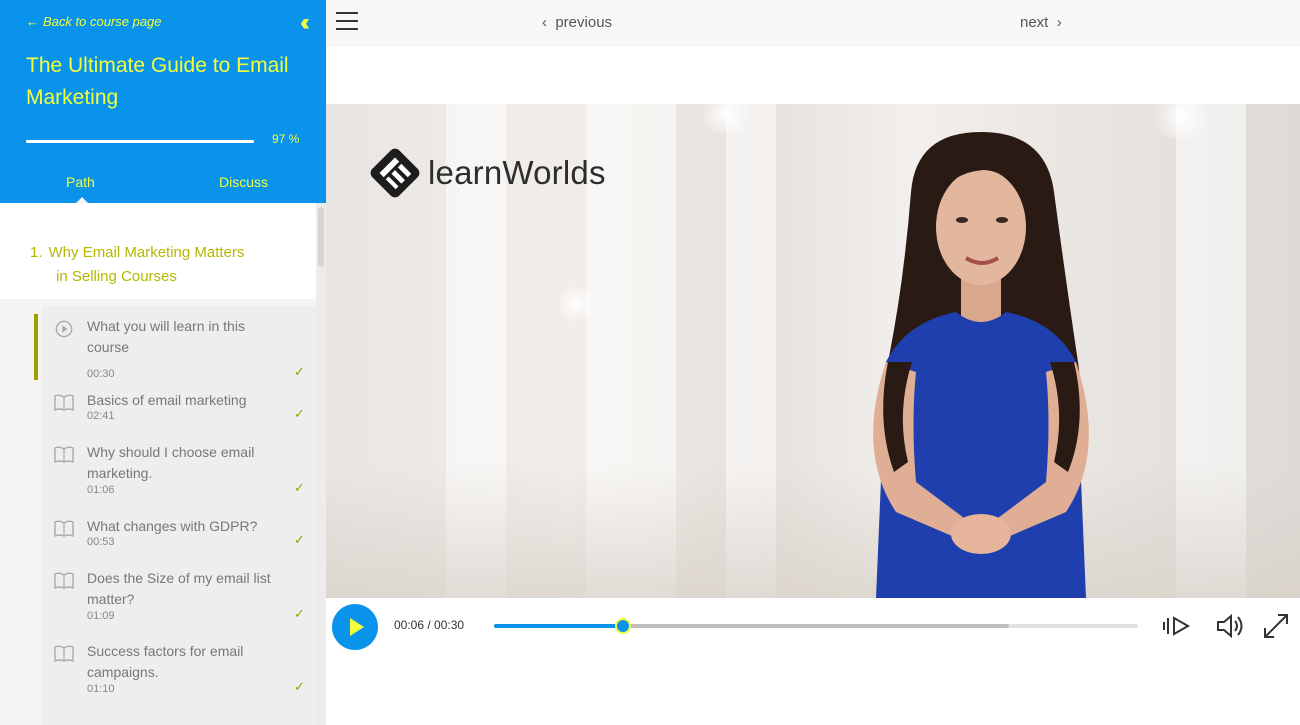 This screenshot has height=725, width=1300. I want to click on unit-duration: 00:53, so click(101, 542).